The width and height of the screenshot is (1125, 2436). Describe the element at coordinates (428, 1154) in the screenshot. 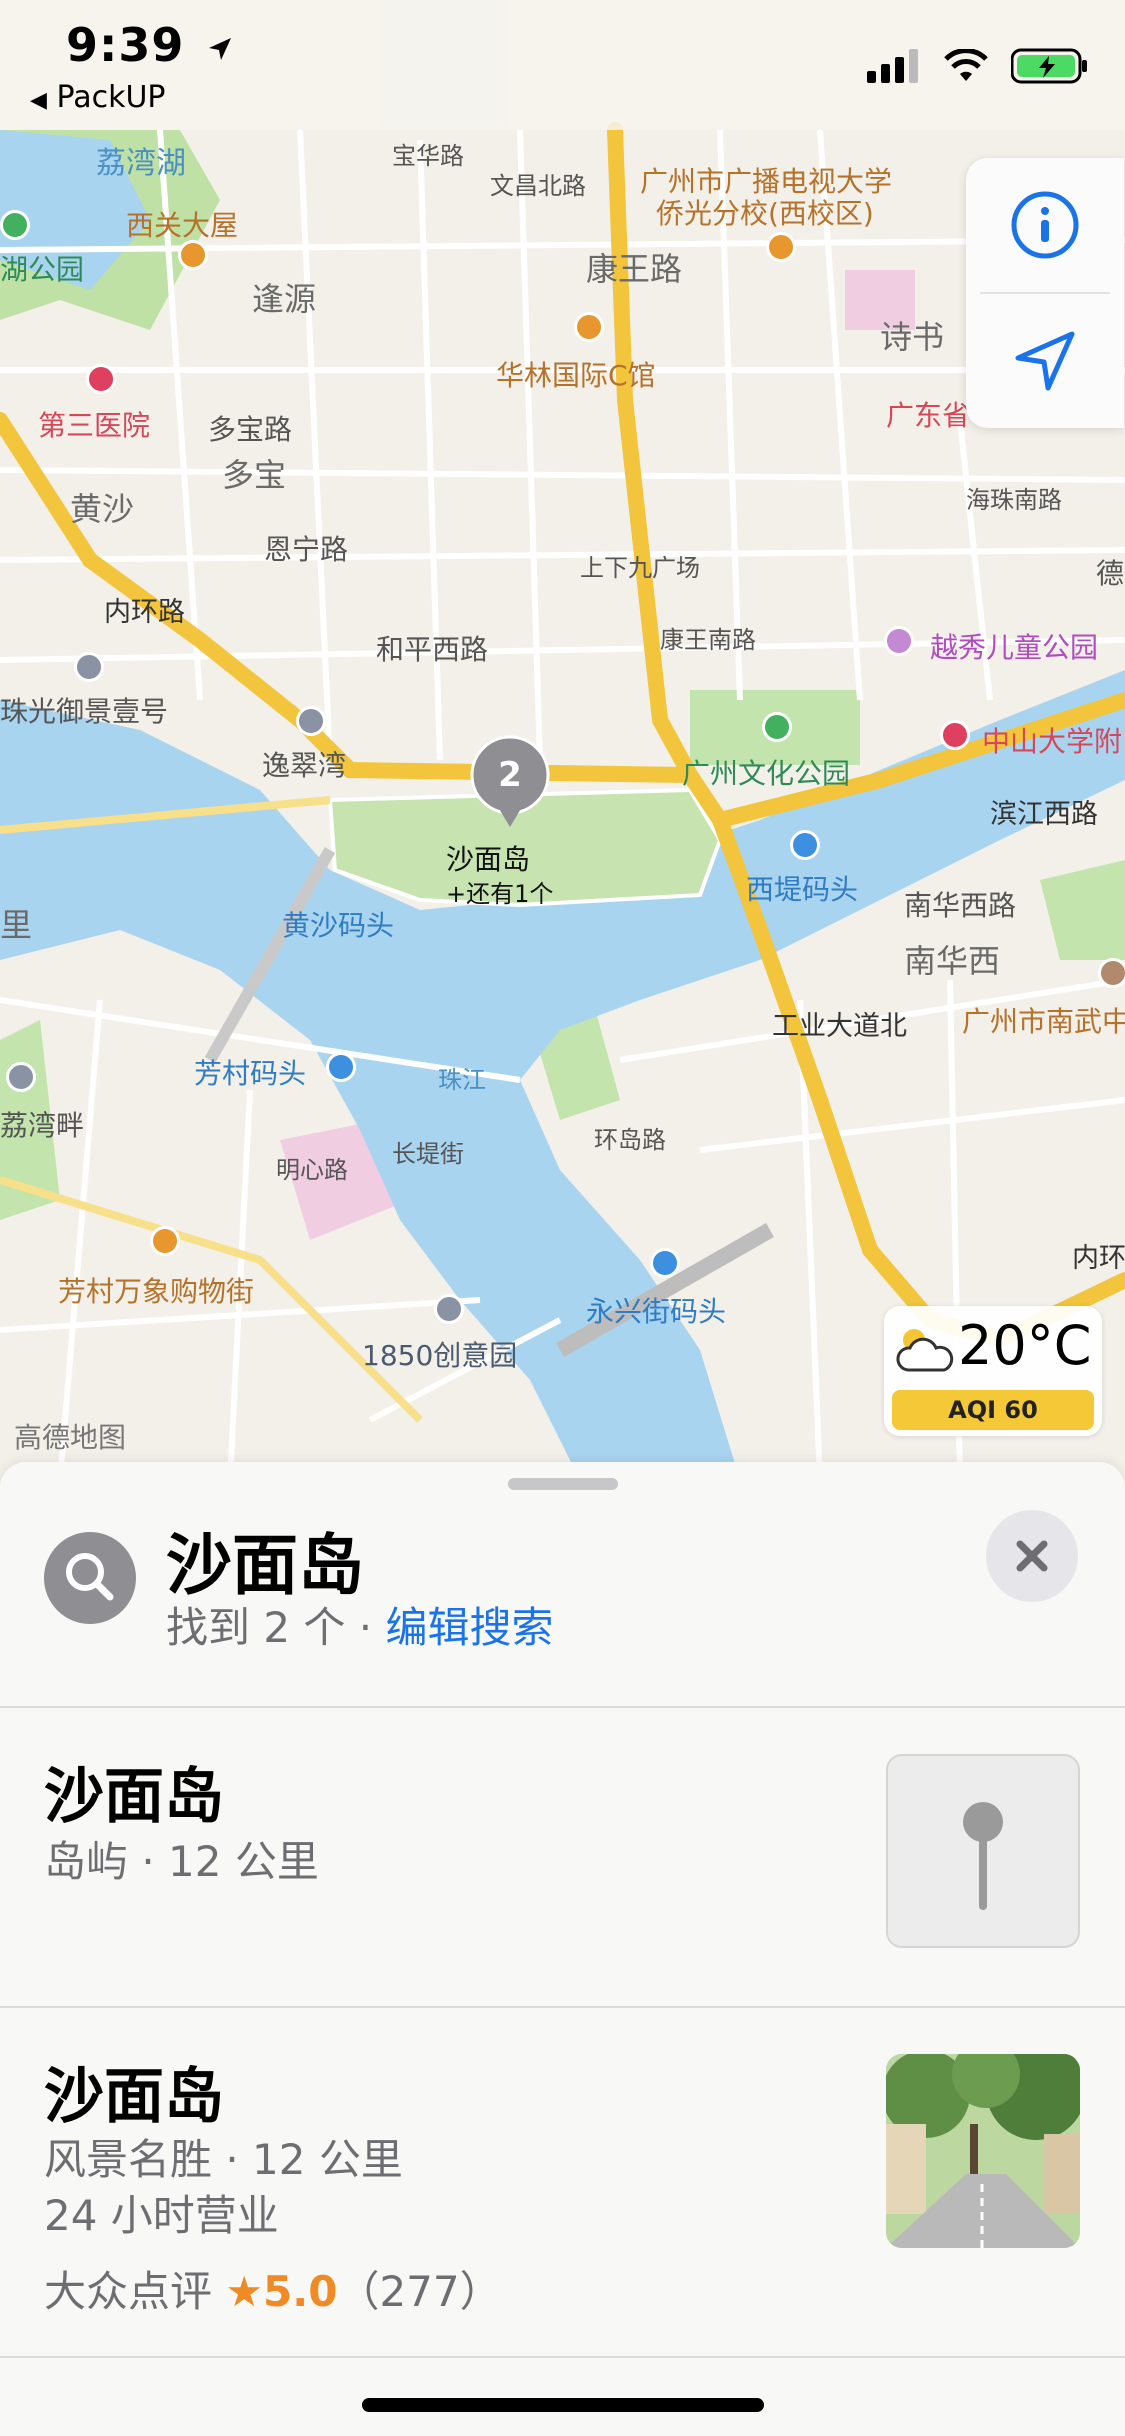

I see `label-changdi-street: 长堤街` at that location.